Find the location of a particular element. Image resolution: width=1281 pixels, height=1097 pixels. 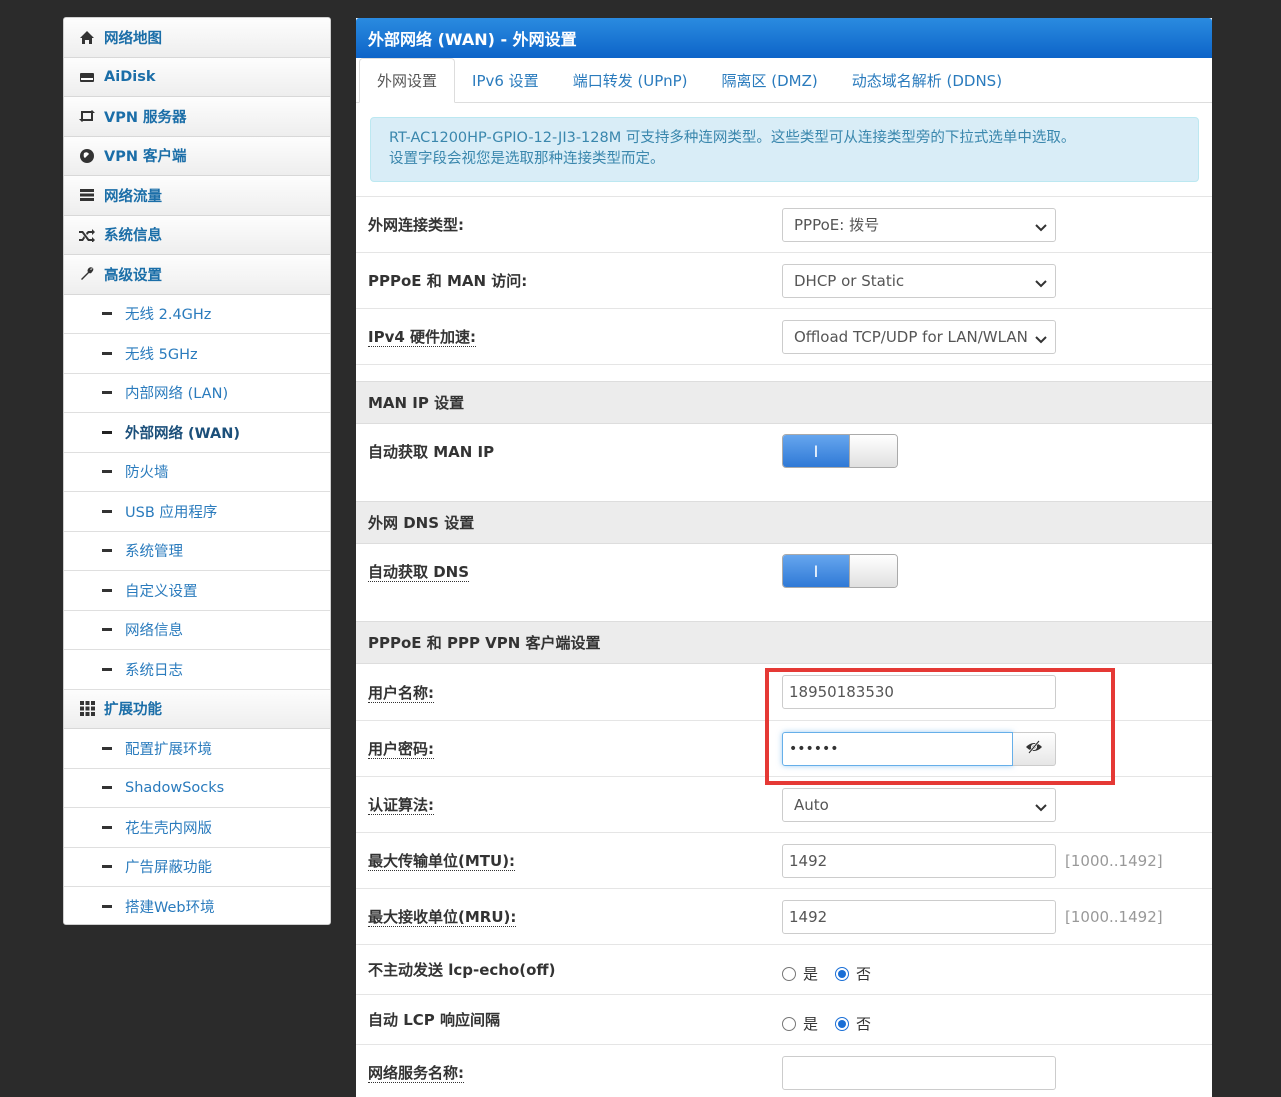

sidebar-sub-admin: 系统管理 is located at coordinates (197, 551).